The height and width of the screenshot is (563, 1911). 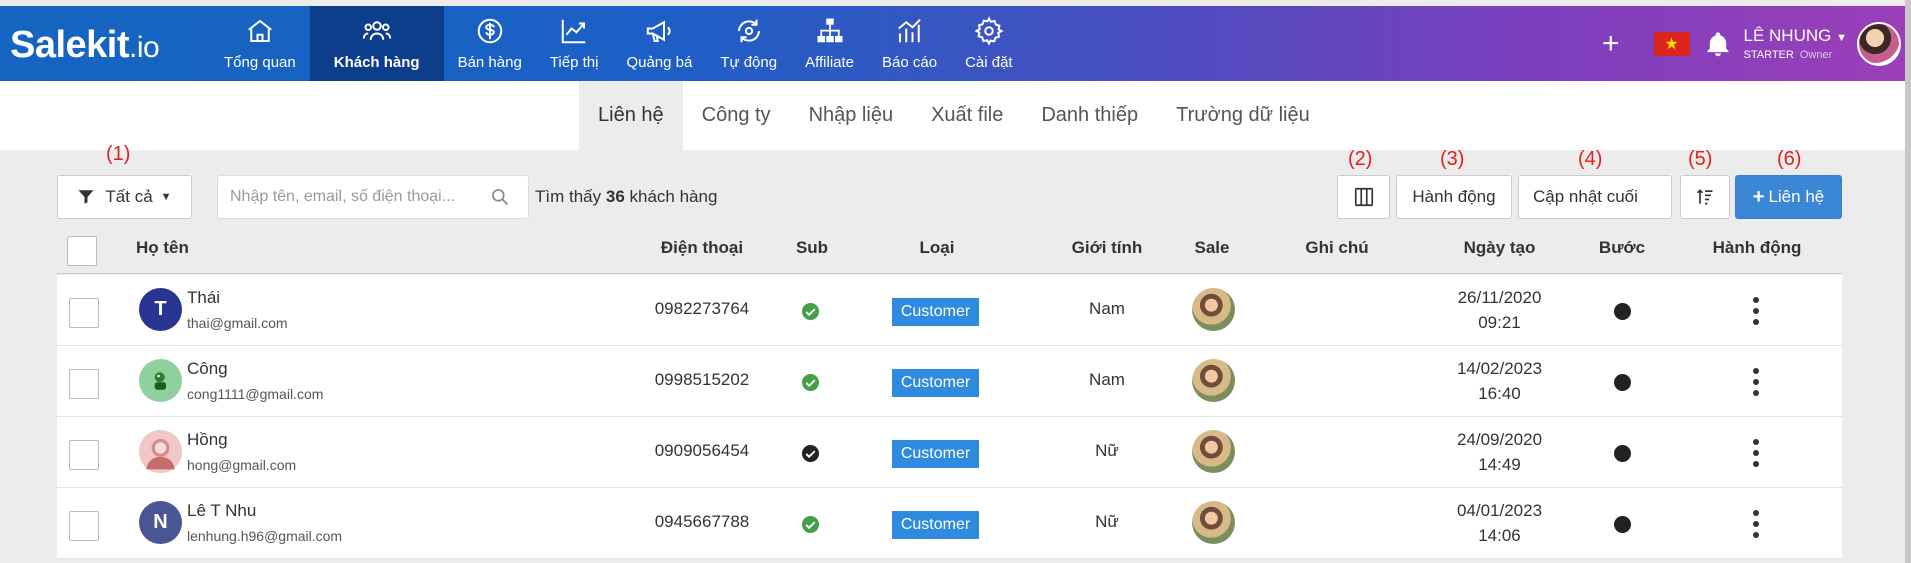 What do you see at coordinates (1454, 197) in the screenshot?
I see `bulk-action-button: Hành động` at bounding box center [1454, 197].